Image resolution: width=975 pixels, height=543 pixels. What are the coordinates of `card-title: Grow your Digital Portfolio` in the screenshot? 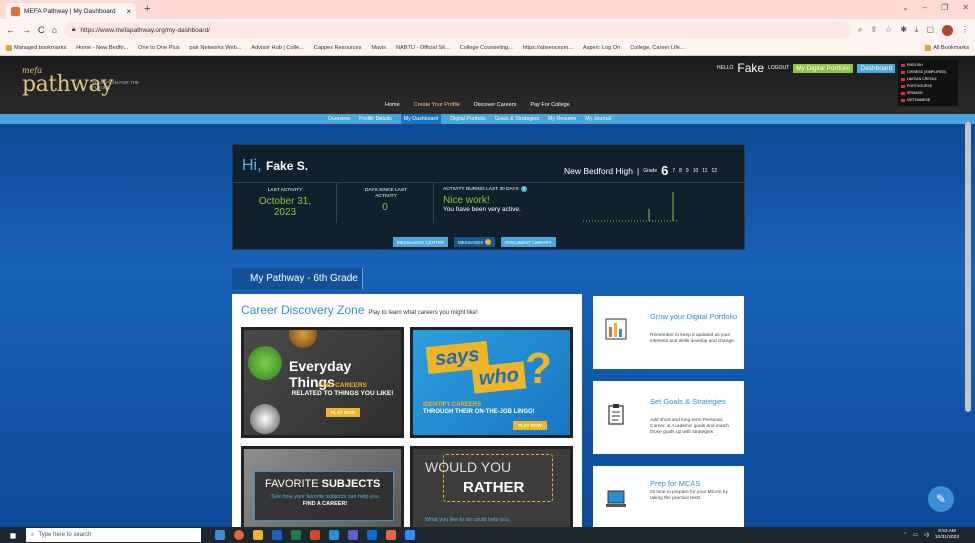 It's located at (695, 317).